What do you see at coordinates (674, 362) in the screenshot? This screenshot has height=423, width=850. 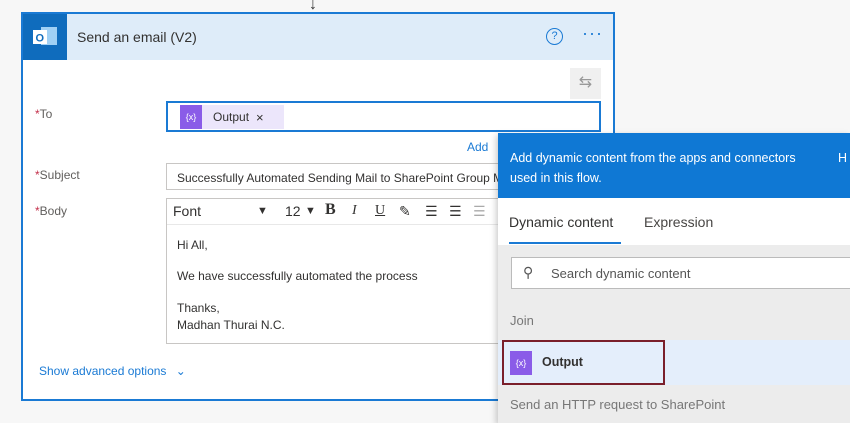 I see `dynamic-item-output: {x} Output` at bounding box center [674, 362].